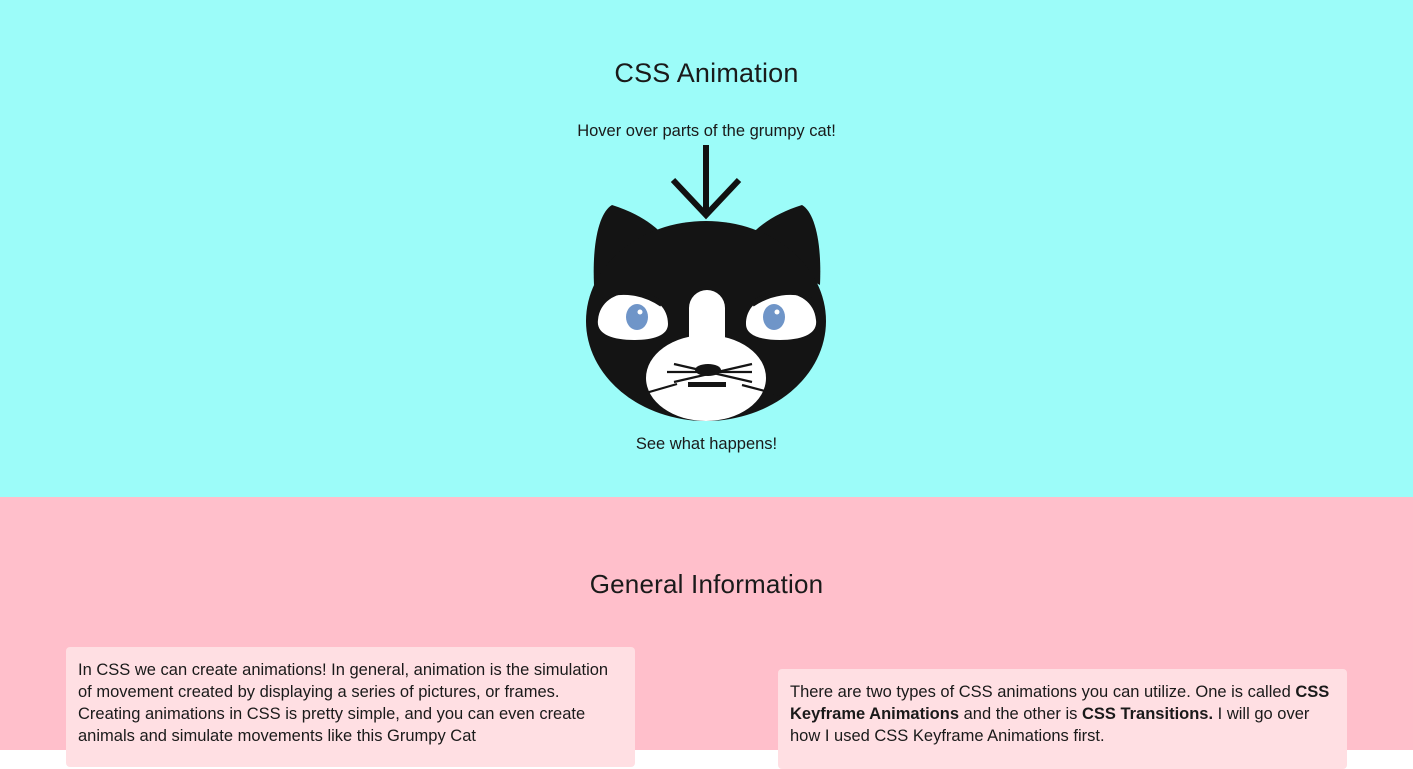  Describe the element at coordinates (707, 384) in the screenshot. I see `cat-mouth` at that location.